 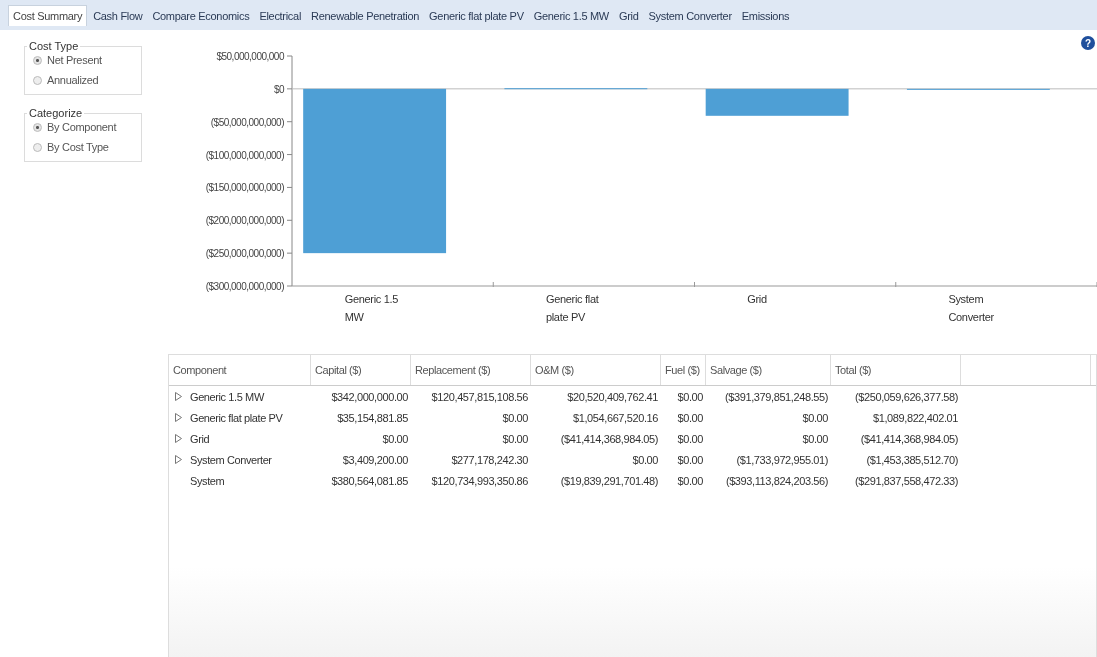 I want to click on radio-button: Annualized, so click(x=84, y=80).